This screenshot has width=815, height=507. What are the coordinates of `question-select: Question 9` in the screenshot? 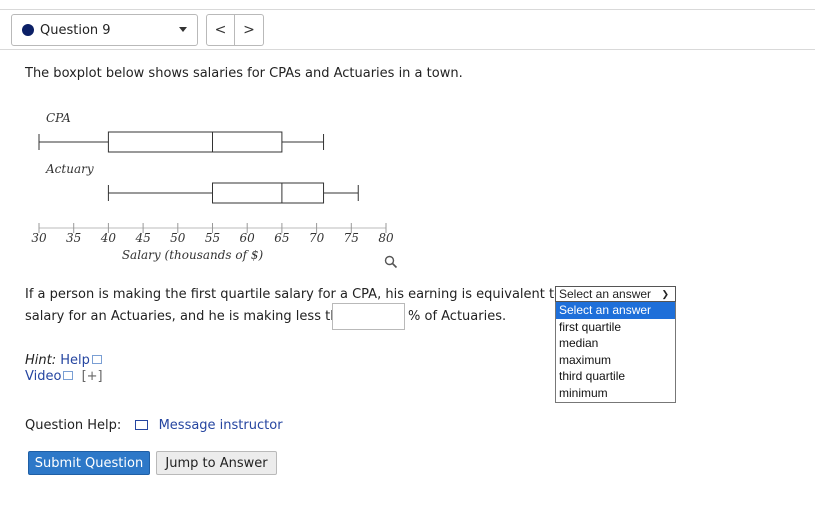 It's located at (104, 30).